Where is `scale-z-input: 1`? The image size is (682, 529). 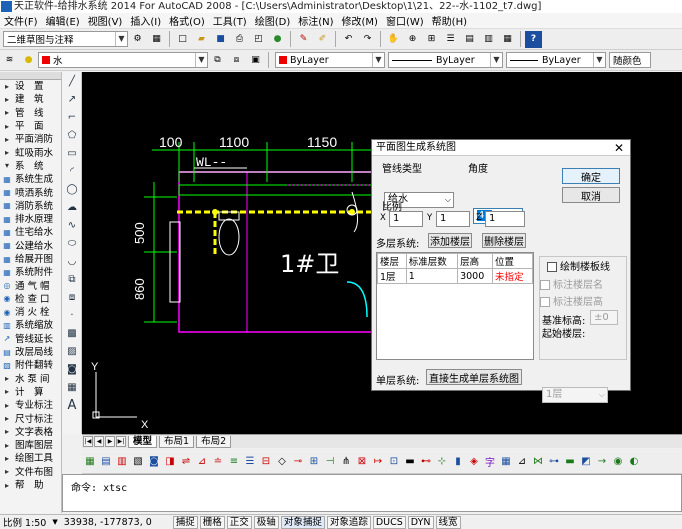
scale-z-input: 1 is located at coordinates (505, 219).